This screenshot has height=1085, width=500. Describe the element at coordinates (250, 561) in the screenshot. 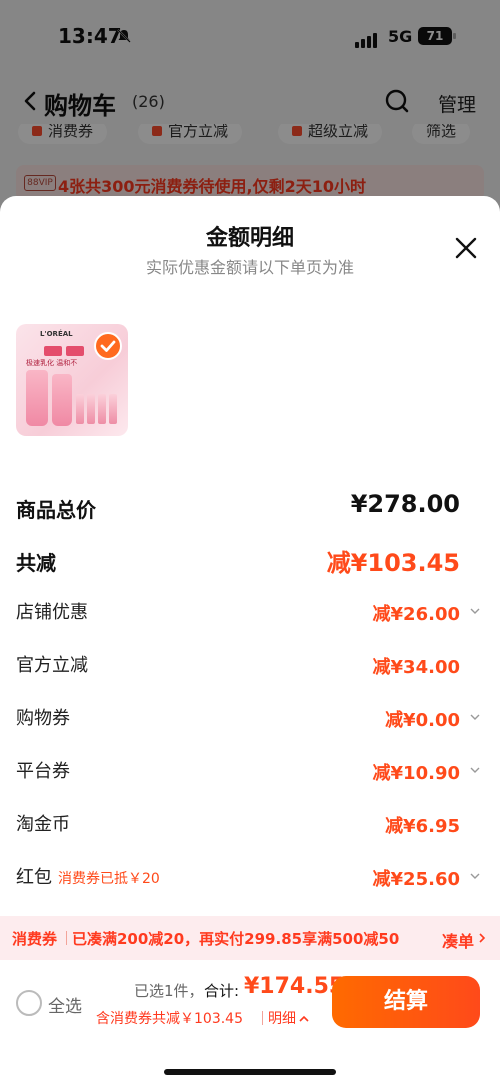

I see `row-saving: 共减 减¥103.45` at that location.